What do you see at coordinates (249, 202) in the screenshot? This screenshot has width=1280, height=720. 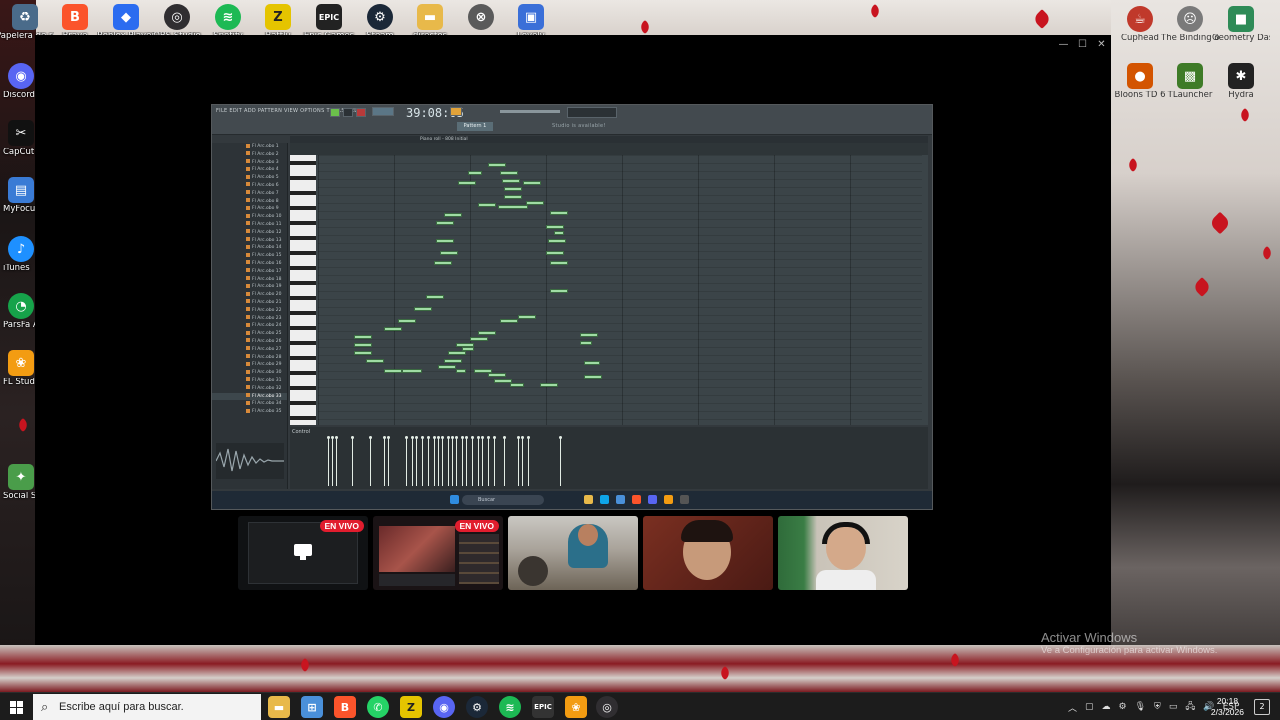 I see `fl-browser-row: Fl Arc.obo 8` at bounding box center [249, 202].